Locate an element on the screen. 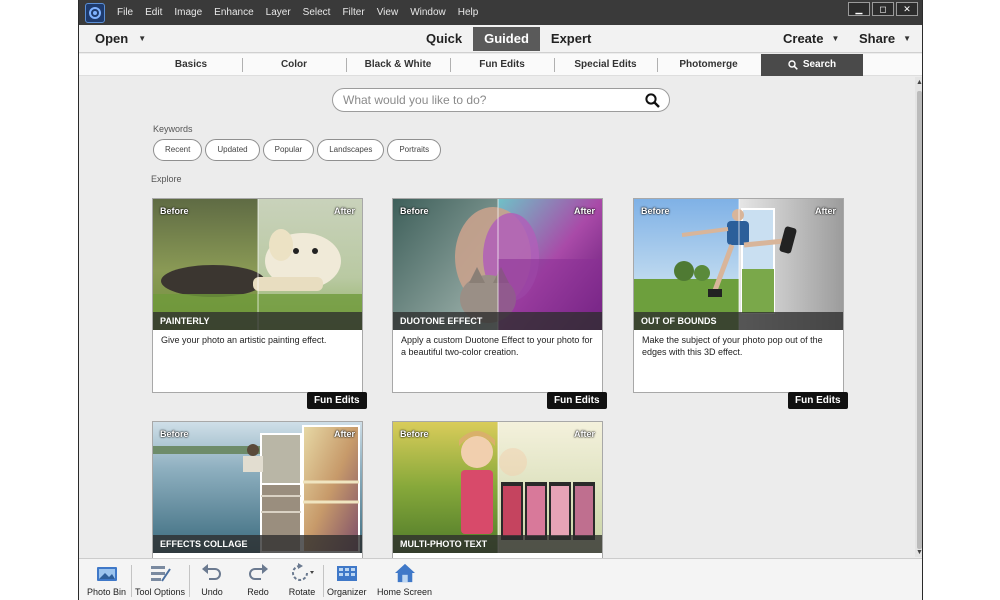 The width and height of the screenshot is (1000, 600). card-thumbnail: Before After DUOTONE EFFECT is located at coordinates (497, 264).